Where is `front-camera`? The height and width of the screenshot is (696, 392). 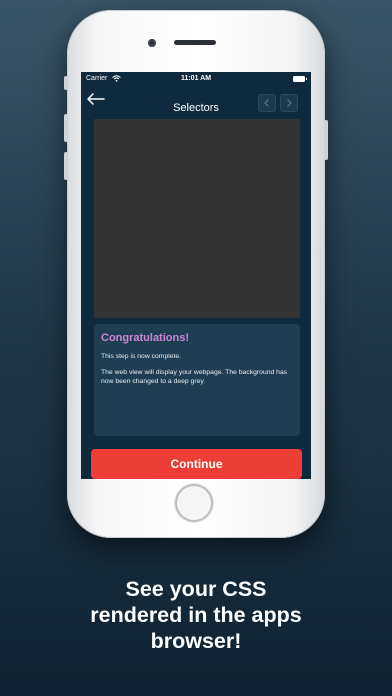
front-camera is located at coordinates (152, 43).